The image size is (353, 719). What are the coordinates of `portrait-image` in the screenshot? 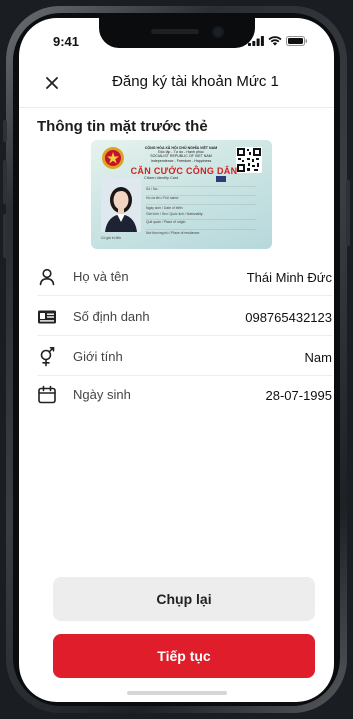 It's located at (121, 205).